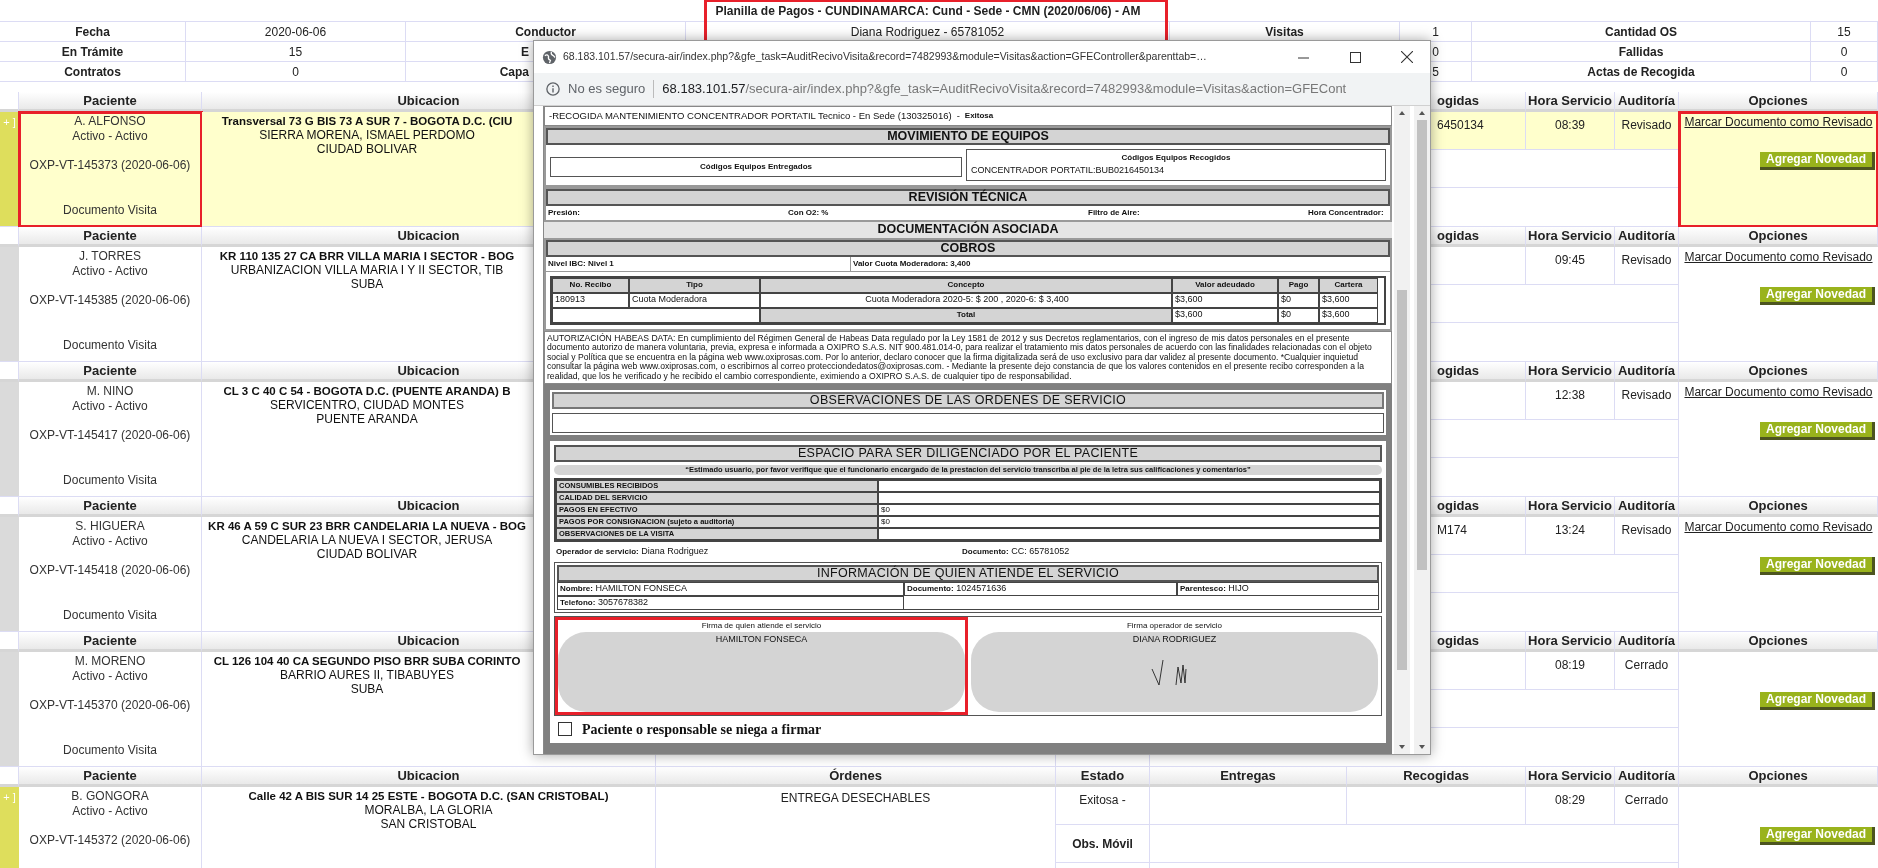 The height and width of the screenshot is (868, 1878). Describe the element at coordinates (1435, 72) in the screenshot. I see `summary-value: 5` at that location.